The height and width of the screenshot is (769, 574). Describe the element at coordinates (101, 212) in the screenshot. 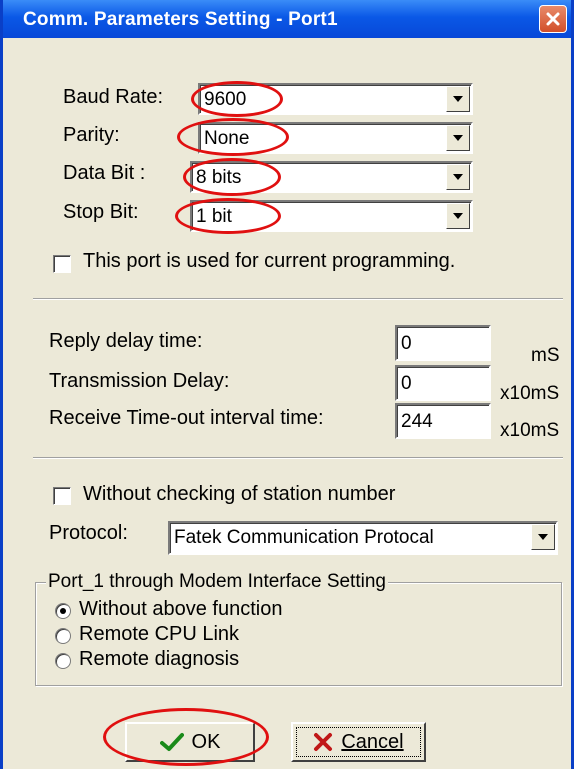

I see `stop-bit-label: Stop Bit:` at that location.